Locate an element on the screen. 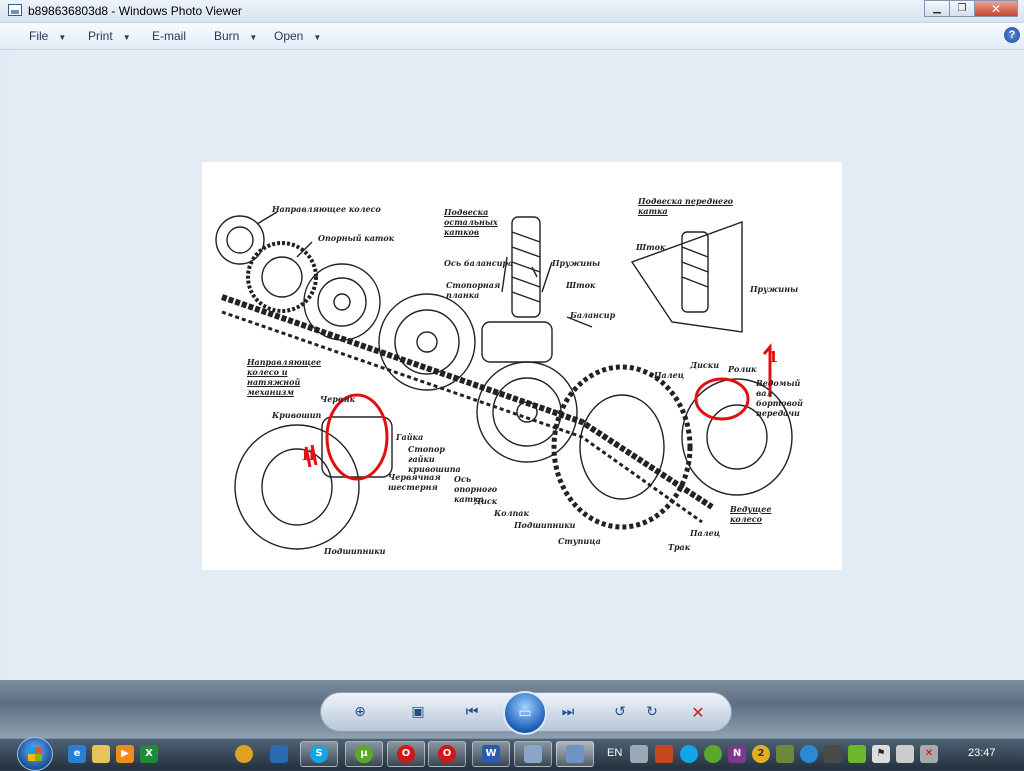 Image resolution: width=1024 pixels, height=771 pixels. keyboard-icon is located at coordinates (639, 754).